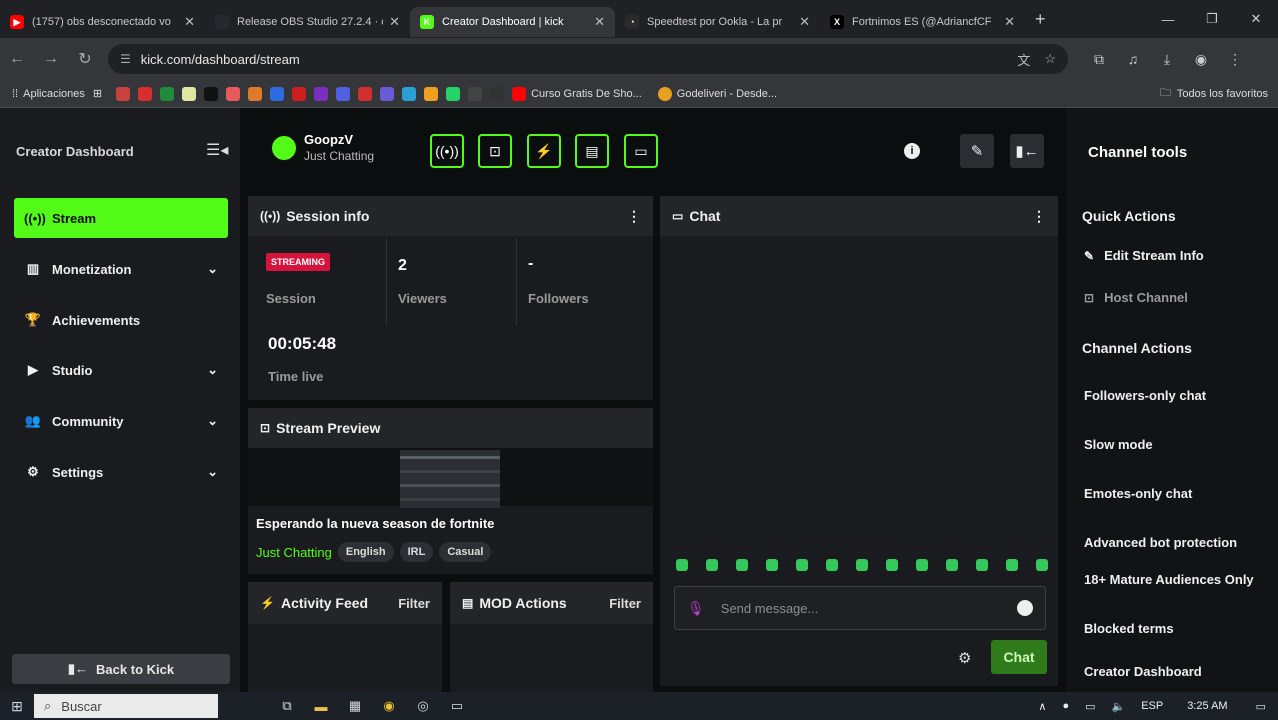  Describe the element at coordinates (1143, 671) in the screenshot. I see `channel-action-item: Creator Dashboard` at that location.